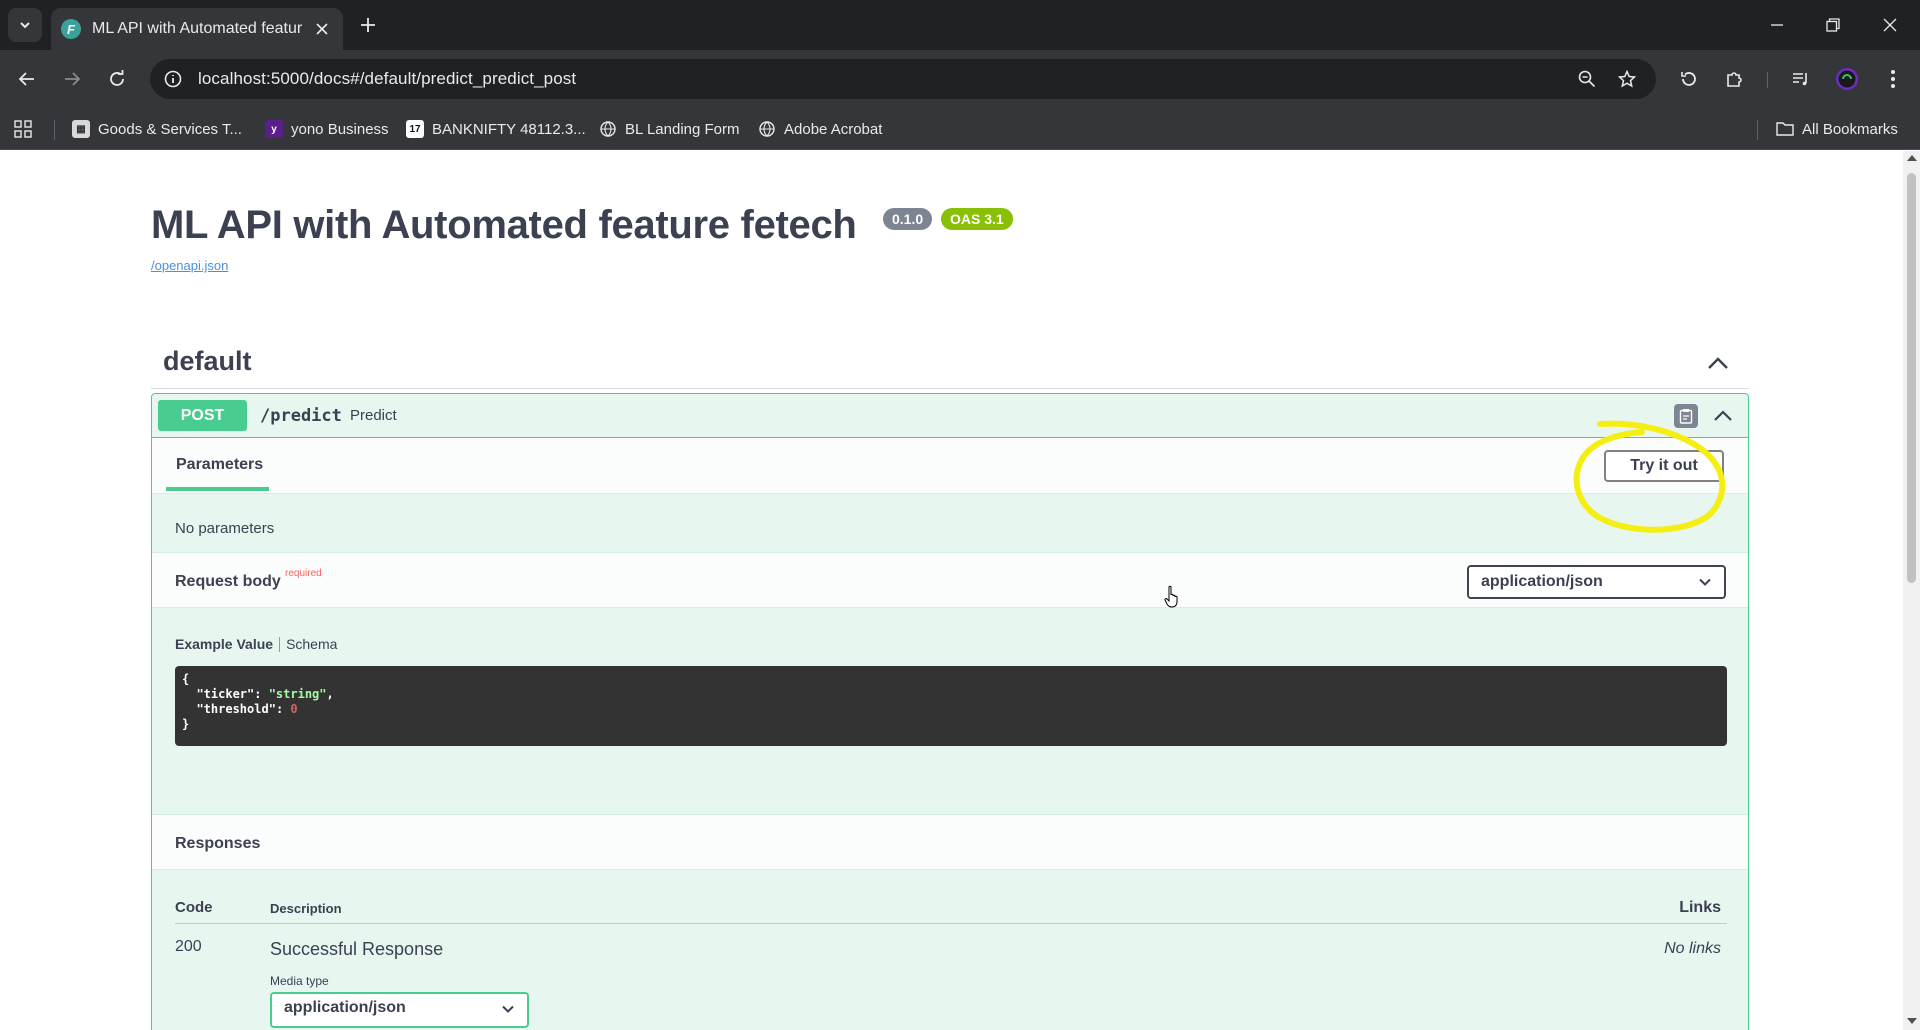 The image size is (1920, 1030). I want to click on chevron-up-icon, so click(1718, 363).